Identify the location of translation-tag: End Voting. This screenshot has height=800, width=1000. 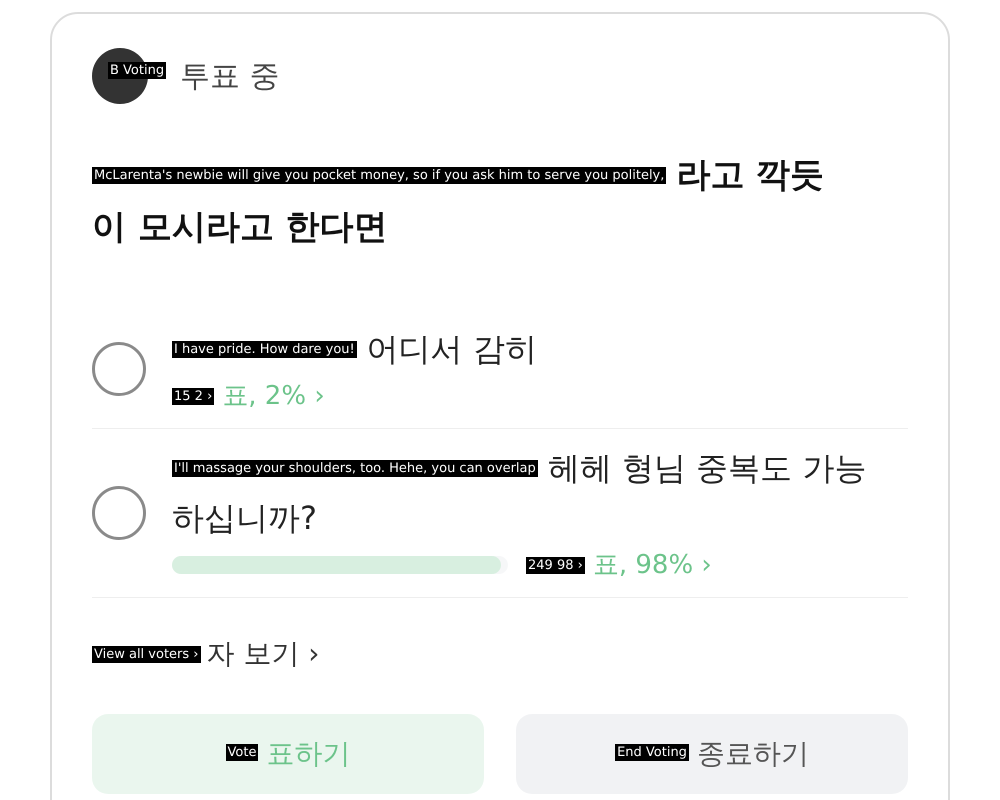
(652, 752).